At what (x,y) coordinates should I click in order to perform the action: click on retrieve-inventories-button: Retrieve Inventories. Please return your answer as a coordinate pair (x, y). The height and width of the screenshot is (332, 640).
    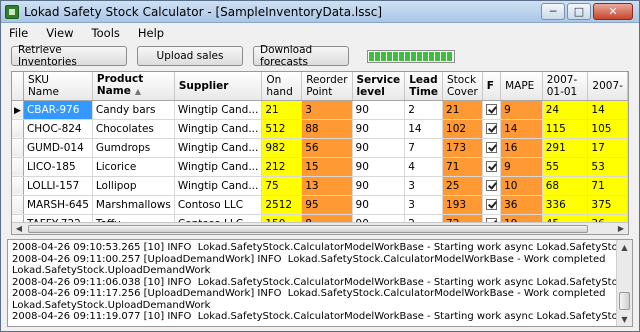
    Looking at the image, I should click on (69, 56).